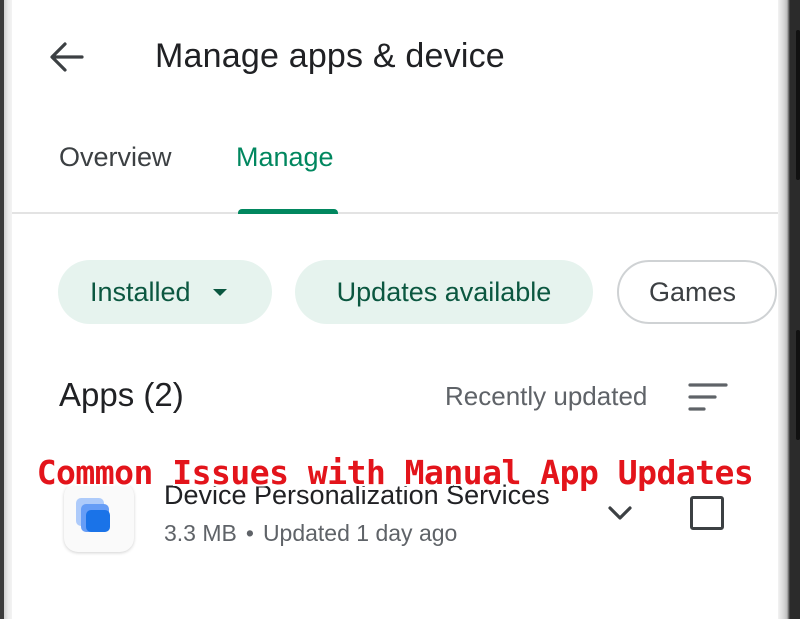 Image resolution: width=800 pixels, height=619 pixels. I want to click on back-button, so click(67, 57).